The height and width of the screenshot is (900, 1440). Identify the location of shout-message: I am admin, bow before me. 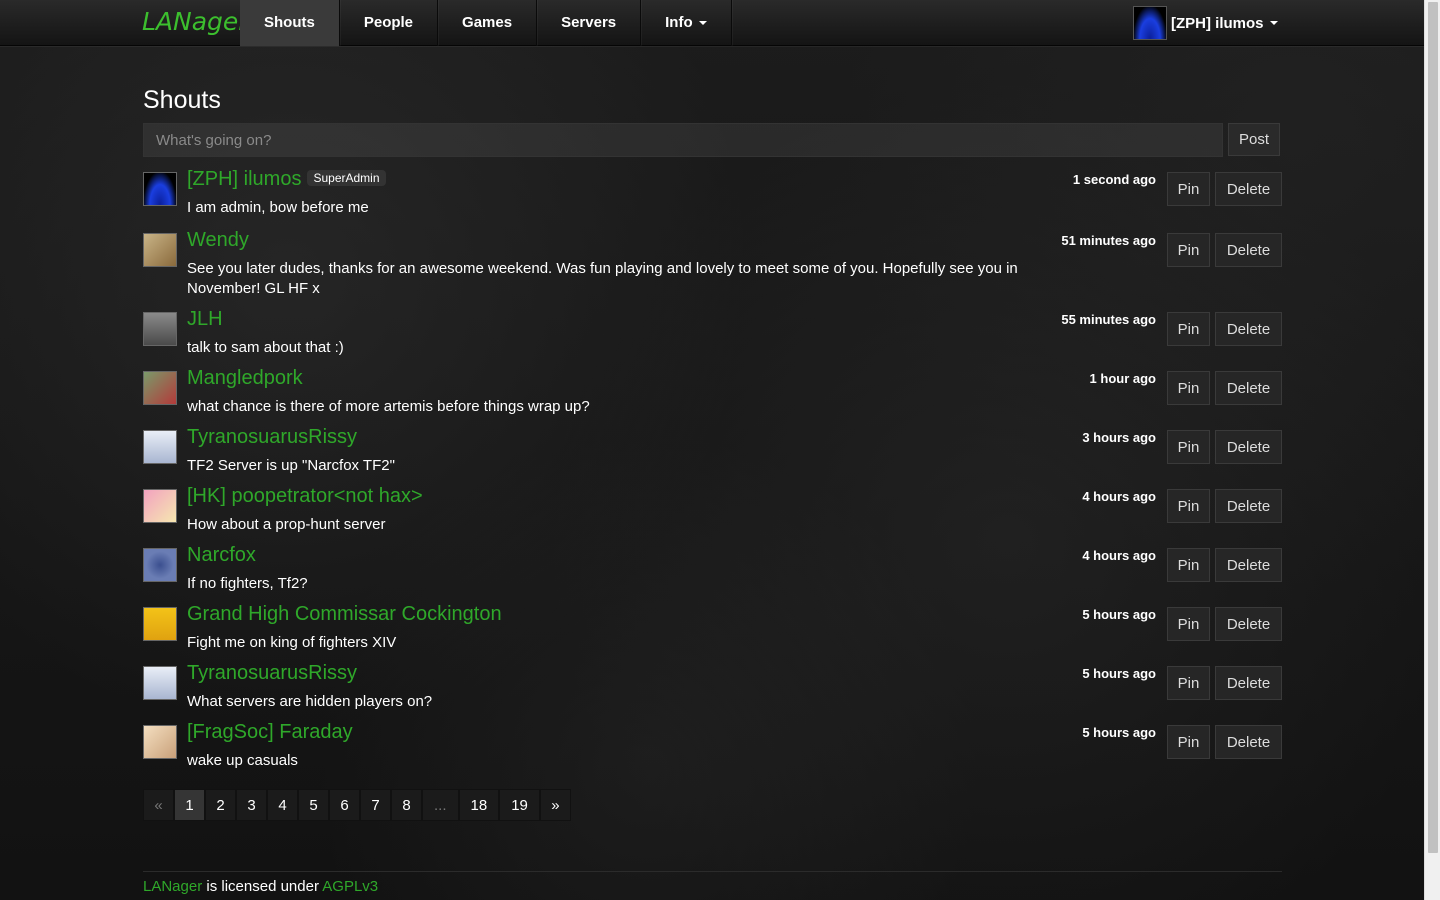
(278, 207).